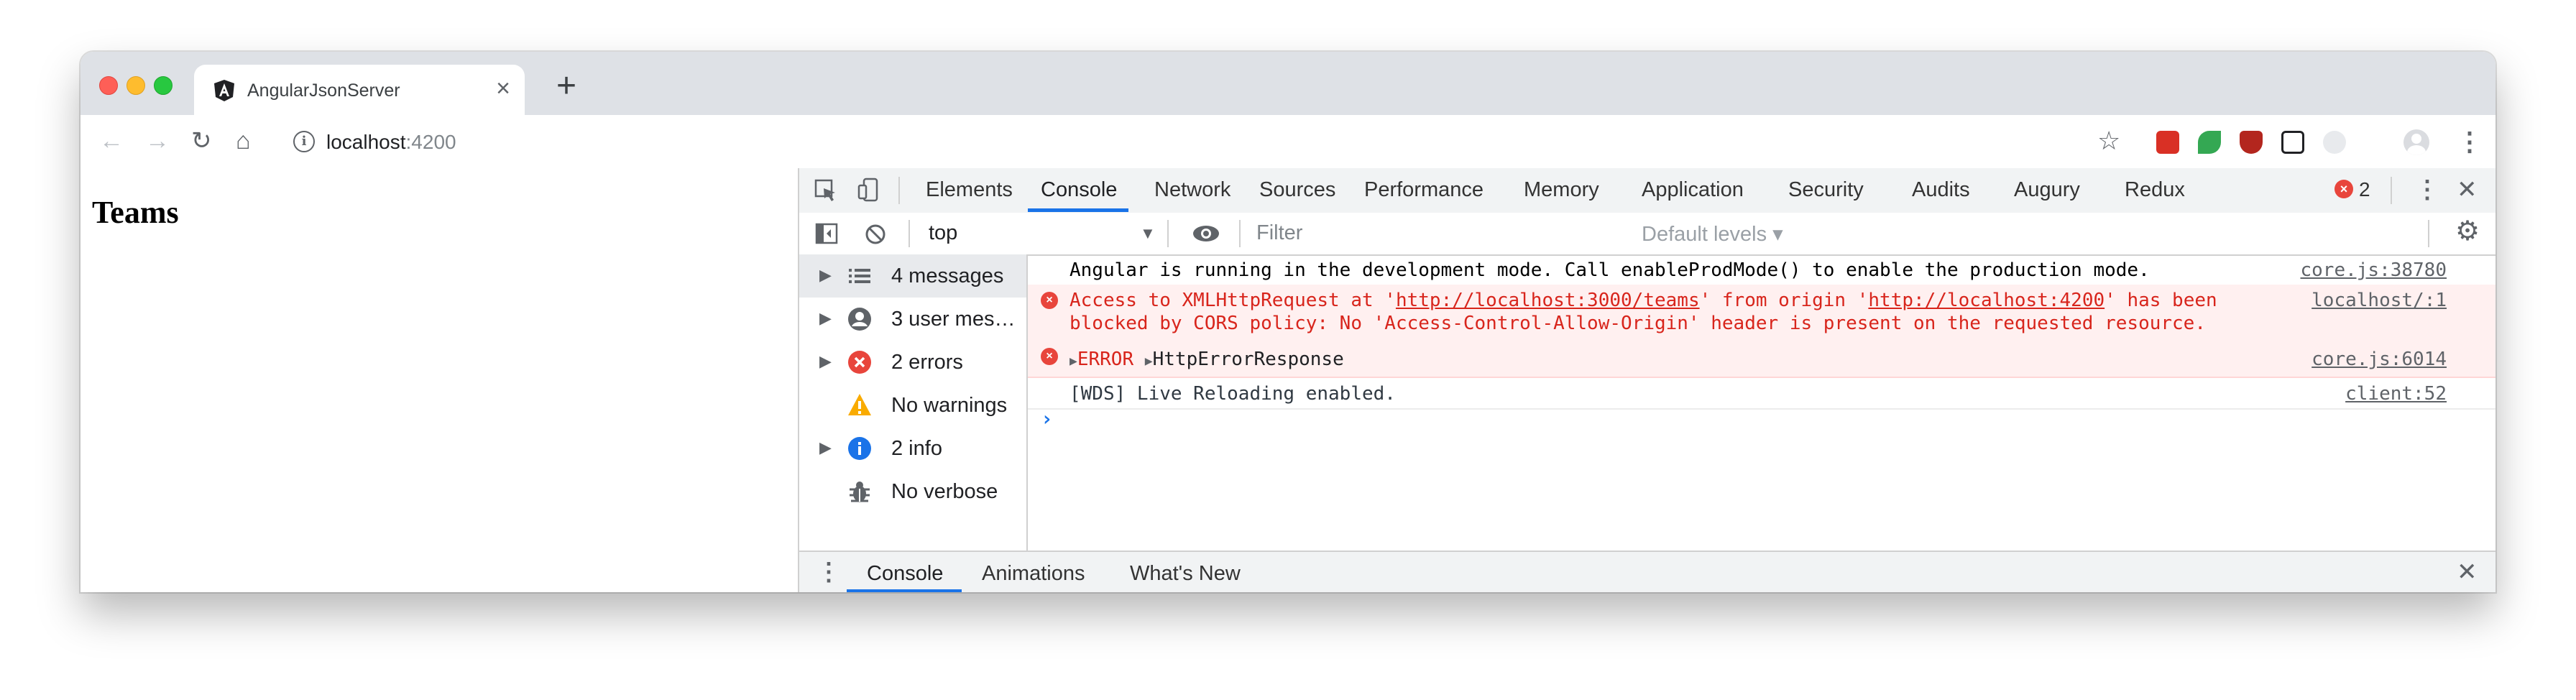 This screenshot has height=700, width=2576. I want to click on sidebar-item-warnings: No warnings, so click(912, 406).